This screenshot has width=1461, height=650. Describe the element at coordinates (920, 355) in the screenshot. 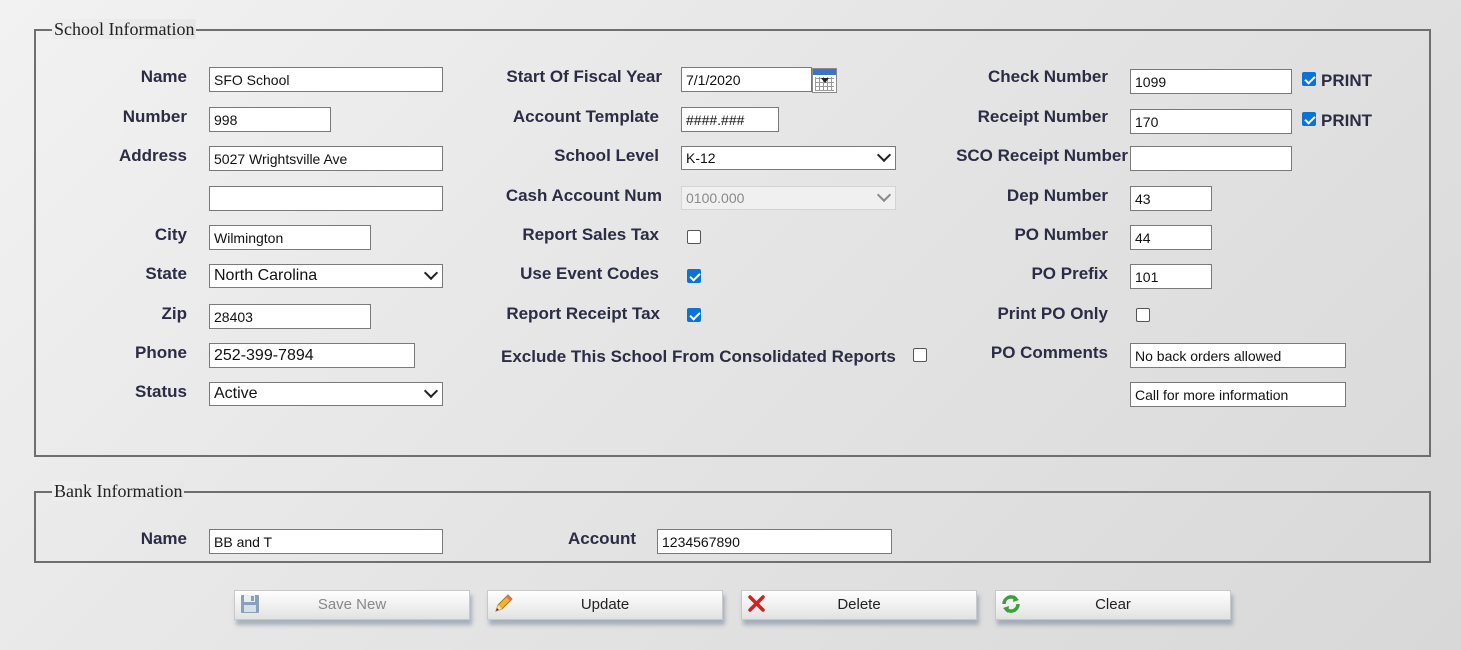

I see `exclude-consolidated-checkbox` at that location.